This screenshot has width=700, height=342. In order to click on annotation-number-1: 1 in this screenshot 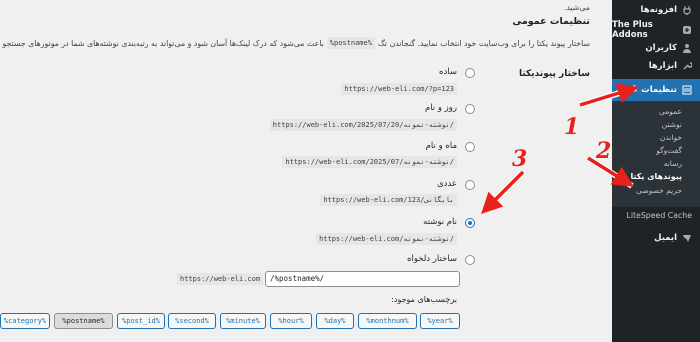, I will do `click(572, 127)`.